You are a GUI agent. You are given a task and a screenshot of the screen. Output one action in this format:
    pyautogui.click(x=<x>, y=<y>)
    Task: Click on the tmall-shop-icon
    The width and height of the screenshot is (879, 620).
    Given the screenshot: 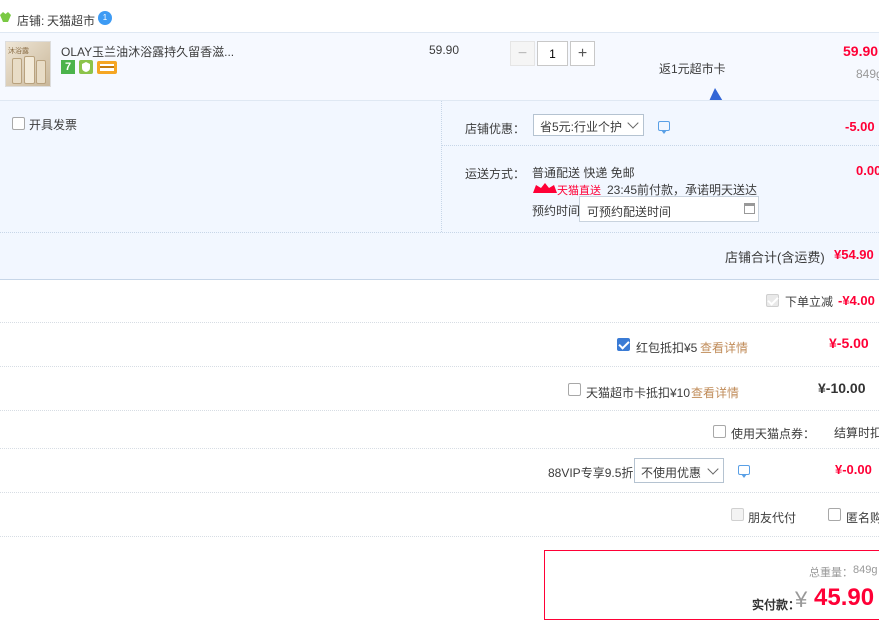 What is the action you would take?
    pyautogui.click(x=5, y=16)
    